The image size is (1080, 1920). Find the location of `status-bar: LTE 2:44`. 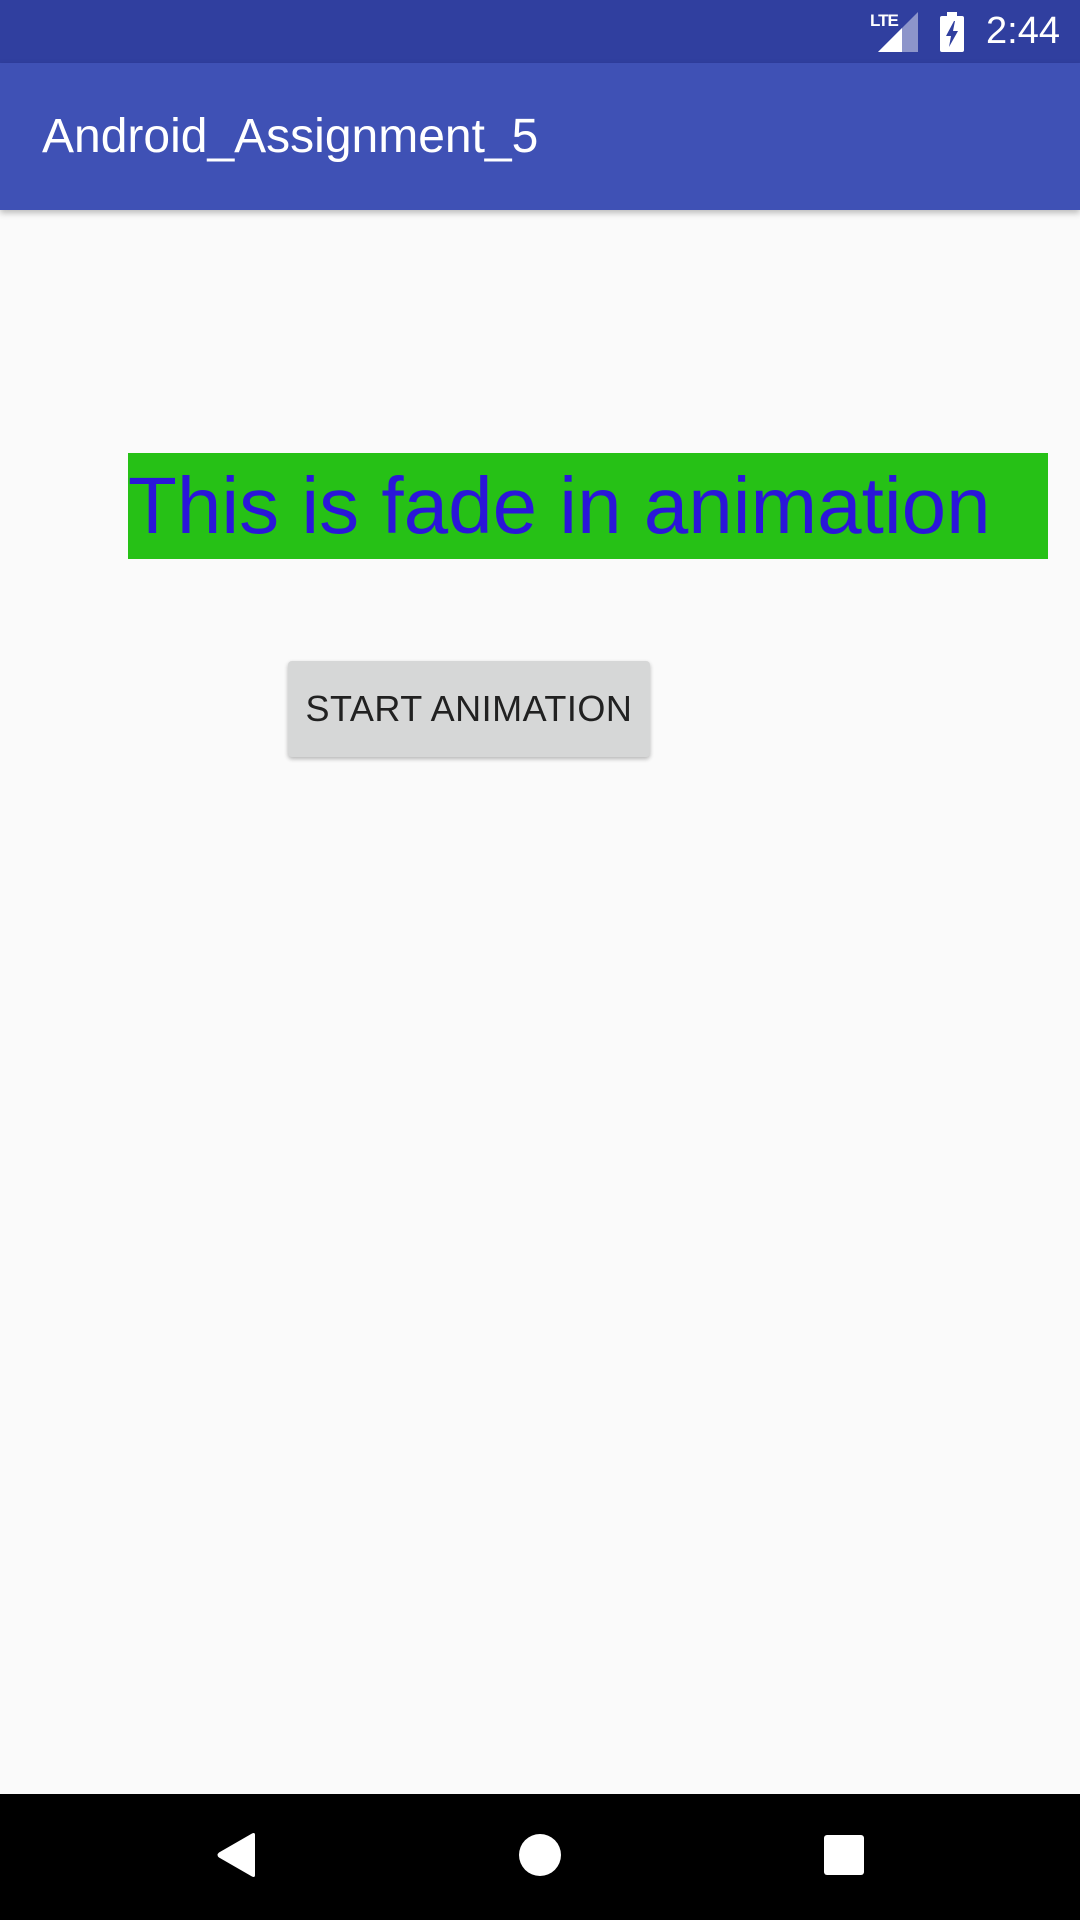

status-bar: LTE 2:44 is located at coordinates (540, 31).